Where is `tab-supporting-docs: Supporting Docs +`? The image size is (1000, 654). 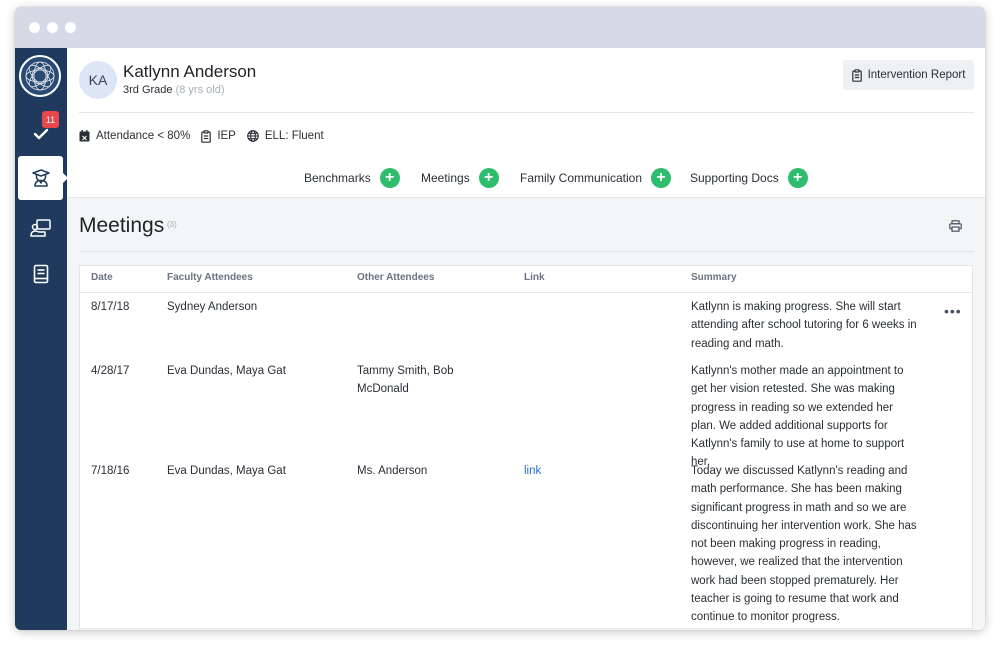 tab-supporting-docs: Supporting Docs + is located at coordinates (749, 177).